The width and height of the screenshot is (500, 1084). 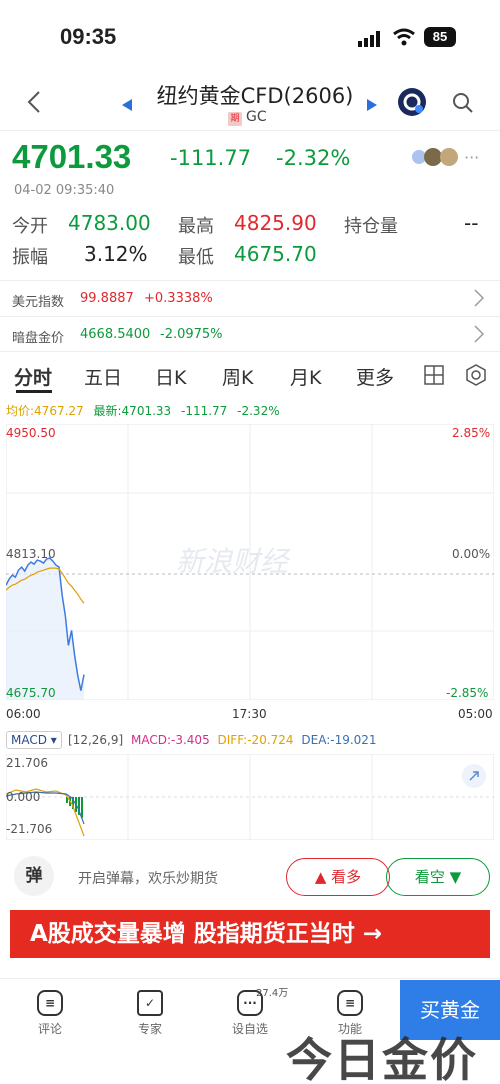 I want to click on macd-bar, so click(x=82, y=807).